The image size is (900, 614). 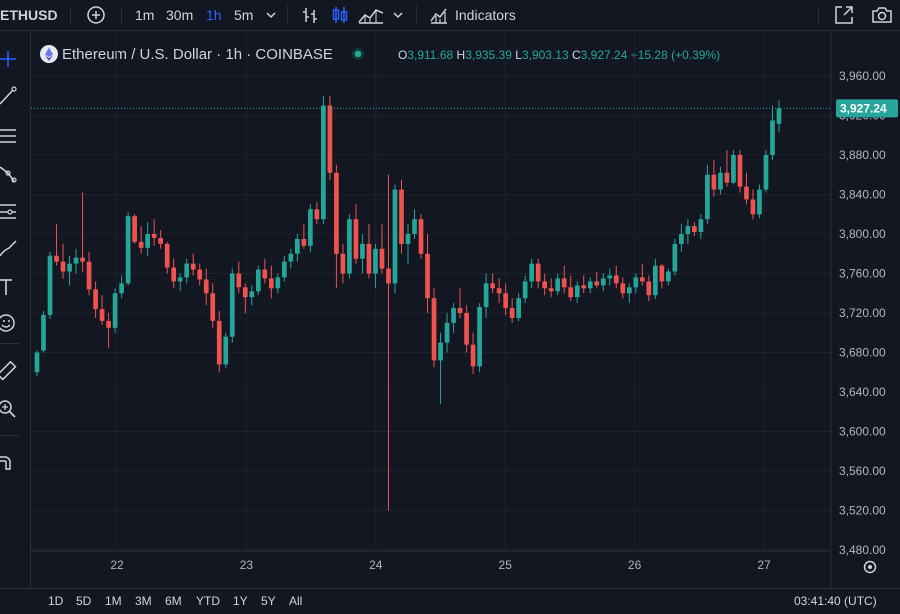 I want to click on bar-chart-icon, so click(x=310, y=15).